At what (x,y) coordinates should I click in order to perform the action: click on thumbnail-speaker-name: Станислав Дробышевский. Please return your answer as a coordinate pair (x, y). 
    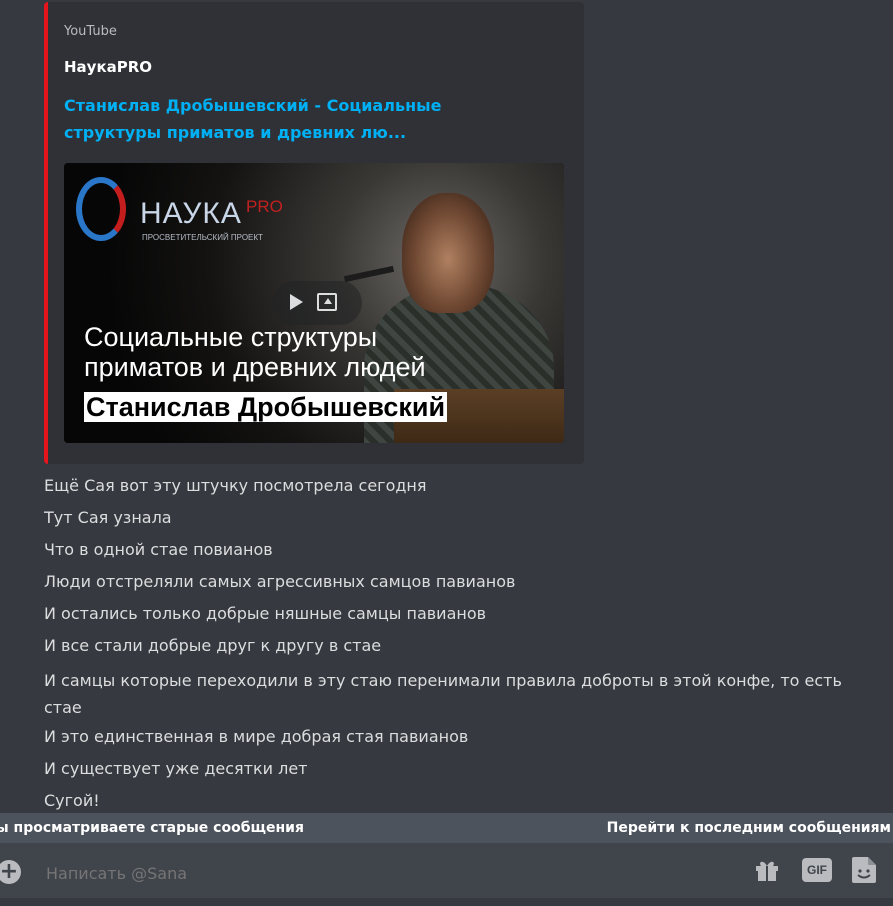
    Looking at the image, I should click on (266, 407).